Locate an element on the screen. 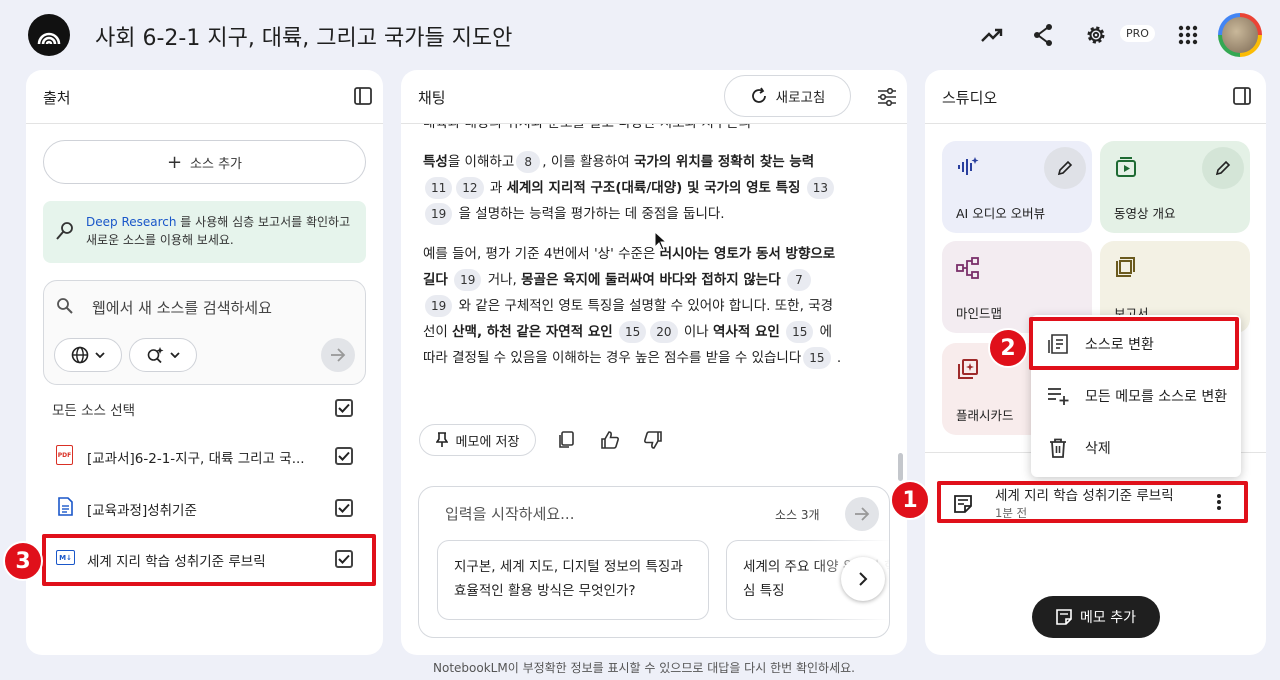 This screenshot has width=1280, height=680. studio-tile-label: 동영상 개요 is located at coordinates (1145, 213).